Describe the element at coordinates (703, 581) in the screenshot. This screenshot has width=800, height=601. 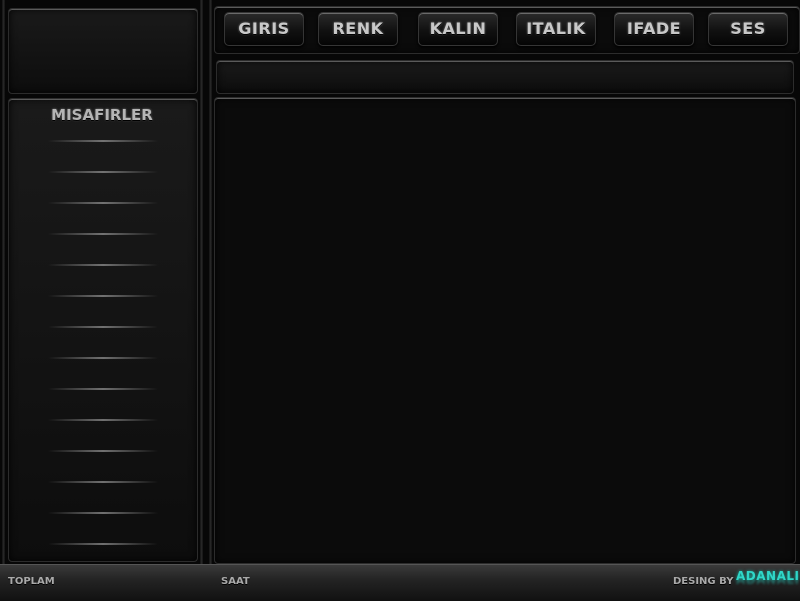
I see `credit-prefix: DESING BY` at that location.